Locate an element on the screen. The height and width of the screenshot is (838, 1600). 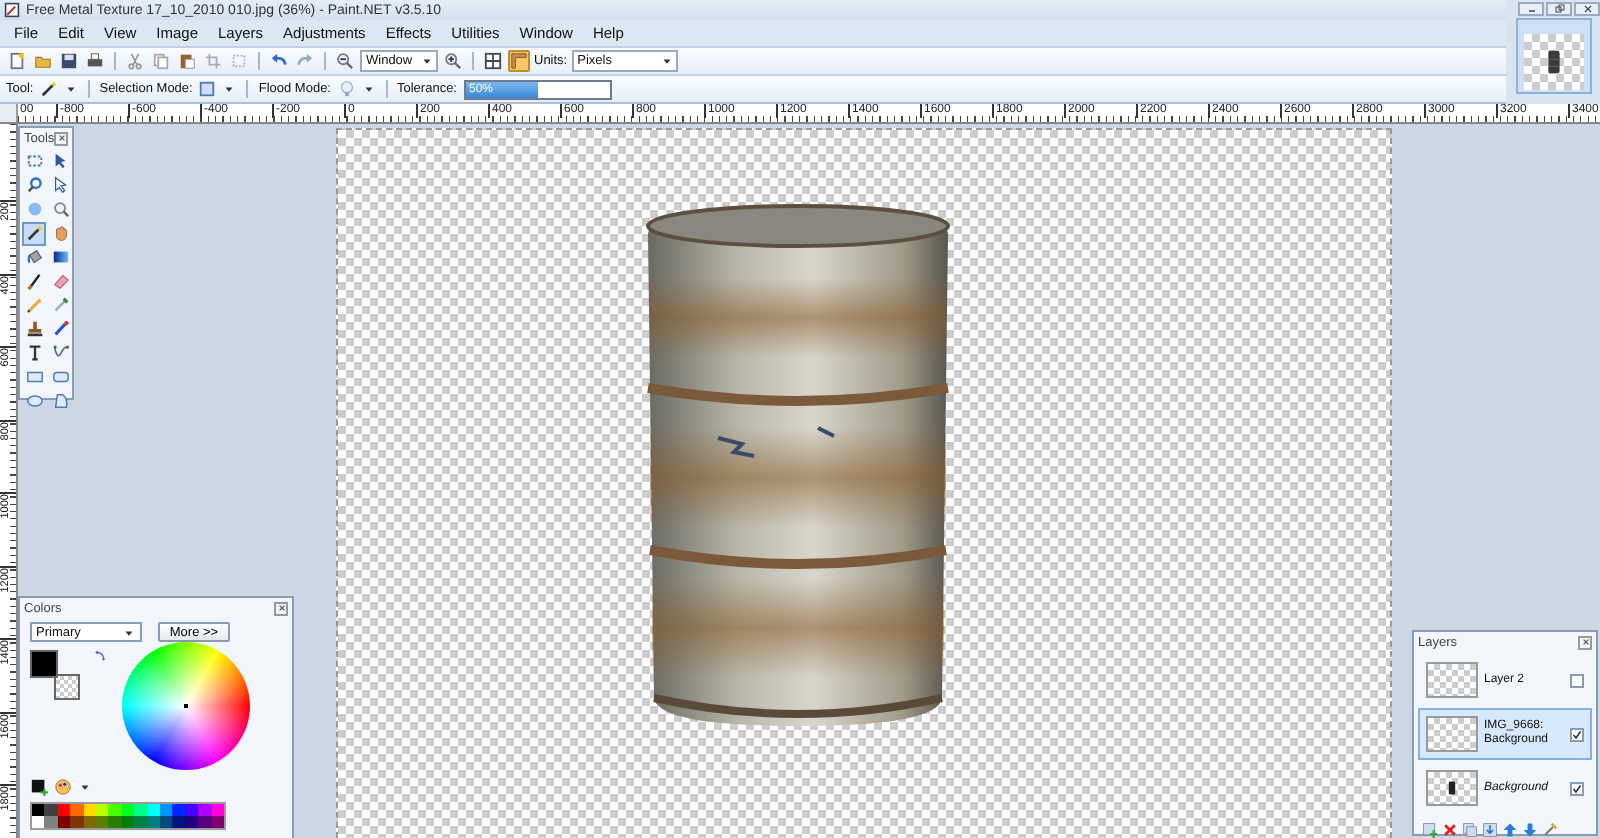
new-button is located at coordinates (17, 61).